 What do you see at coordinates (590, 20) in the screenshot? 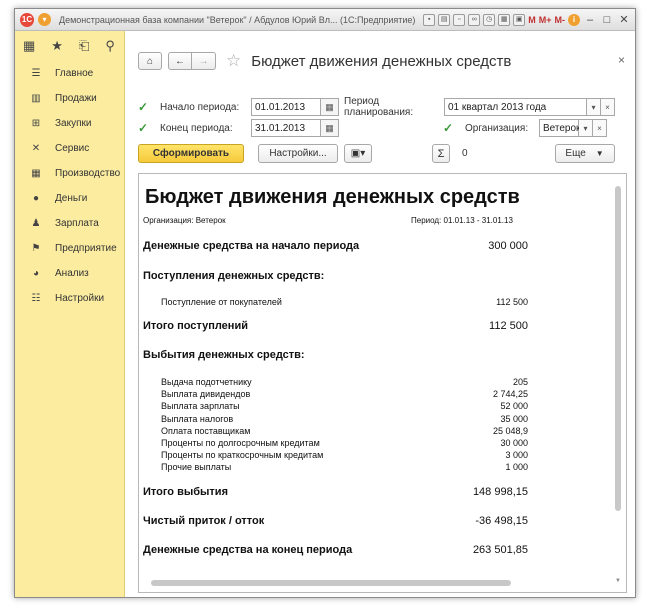
I see `minimize-icon: –` at bounding box center [590, 20].